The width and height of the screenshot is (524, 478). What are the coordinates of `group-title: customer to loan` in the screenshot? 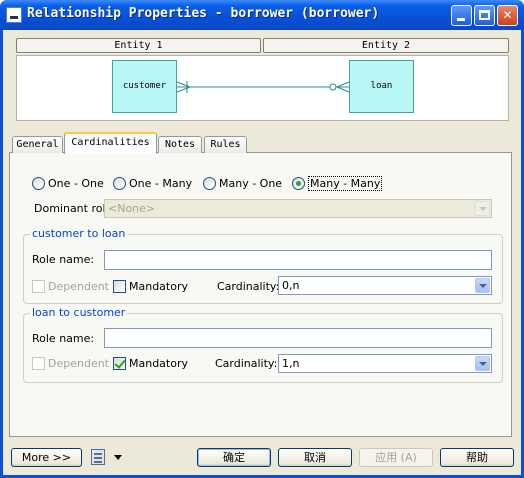 It's located at (79, 233).